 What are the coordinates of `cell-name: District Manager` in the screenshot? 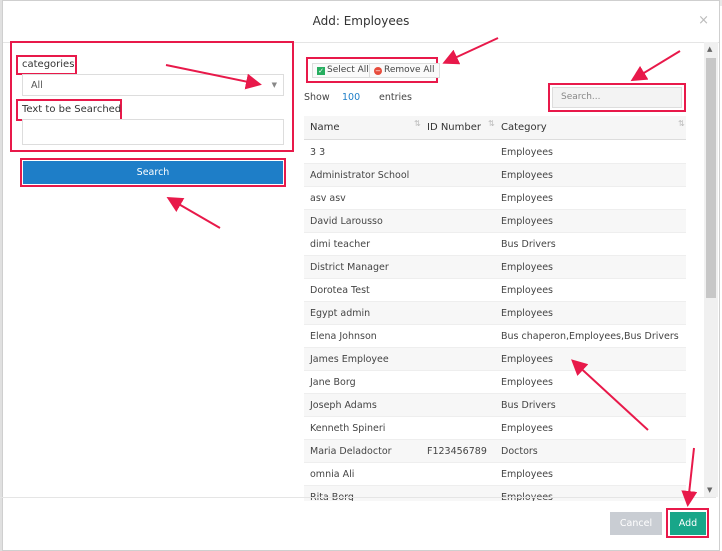 It's located at (349, 267).